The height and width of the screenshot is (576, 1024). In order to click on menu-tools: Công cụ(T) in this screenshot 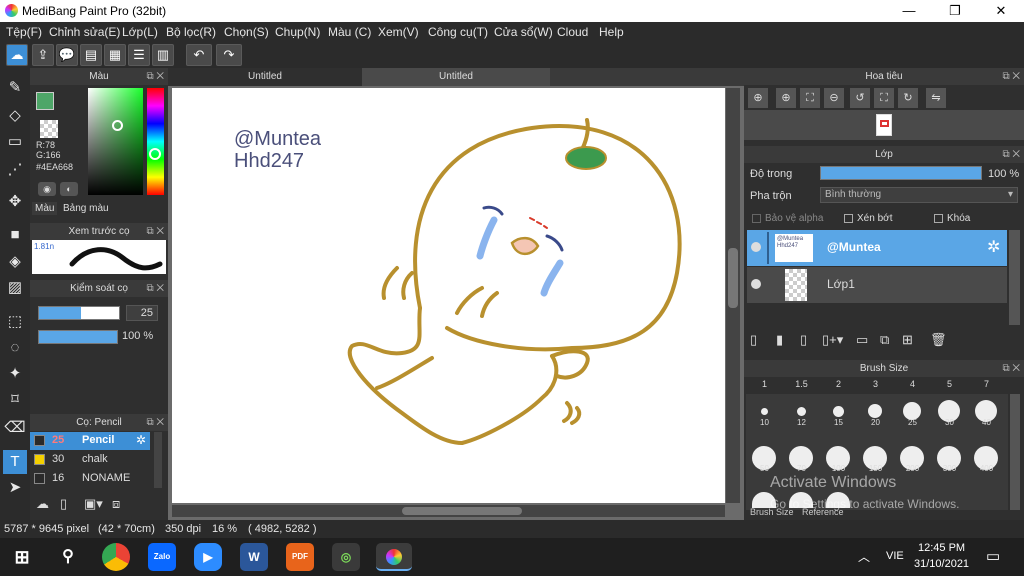, I will do `click(458, 32)`.